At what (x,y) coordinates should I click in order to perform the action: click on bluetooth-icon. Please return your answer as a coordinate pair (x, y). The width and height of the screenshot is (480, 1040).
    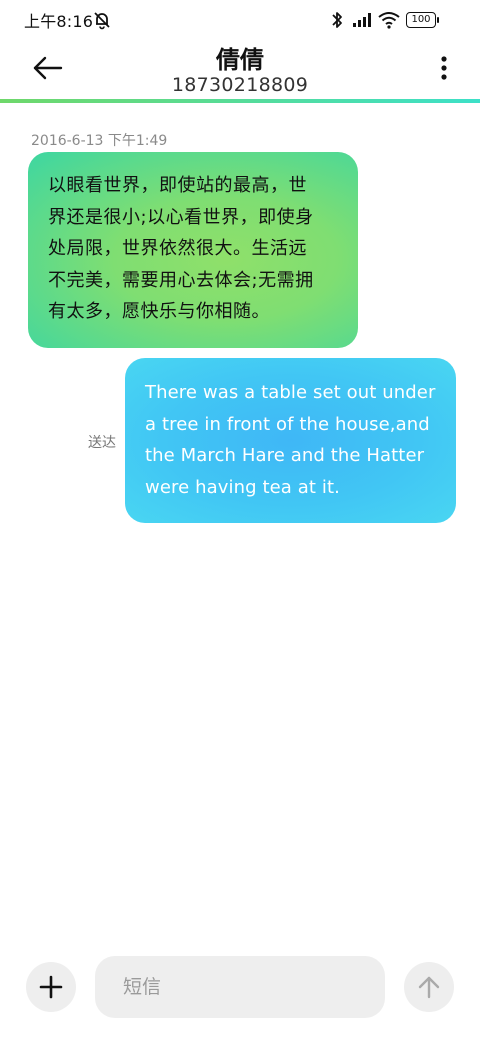
    Looking at the image, I should click on (337, 20).